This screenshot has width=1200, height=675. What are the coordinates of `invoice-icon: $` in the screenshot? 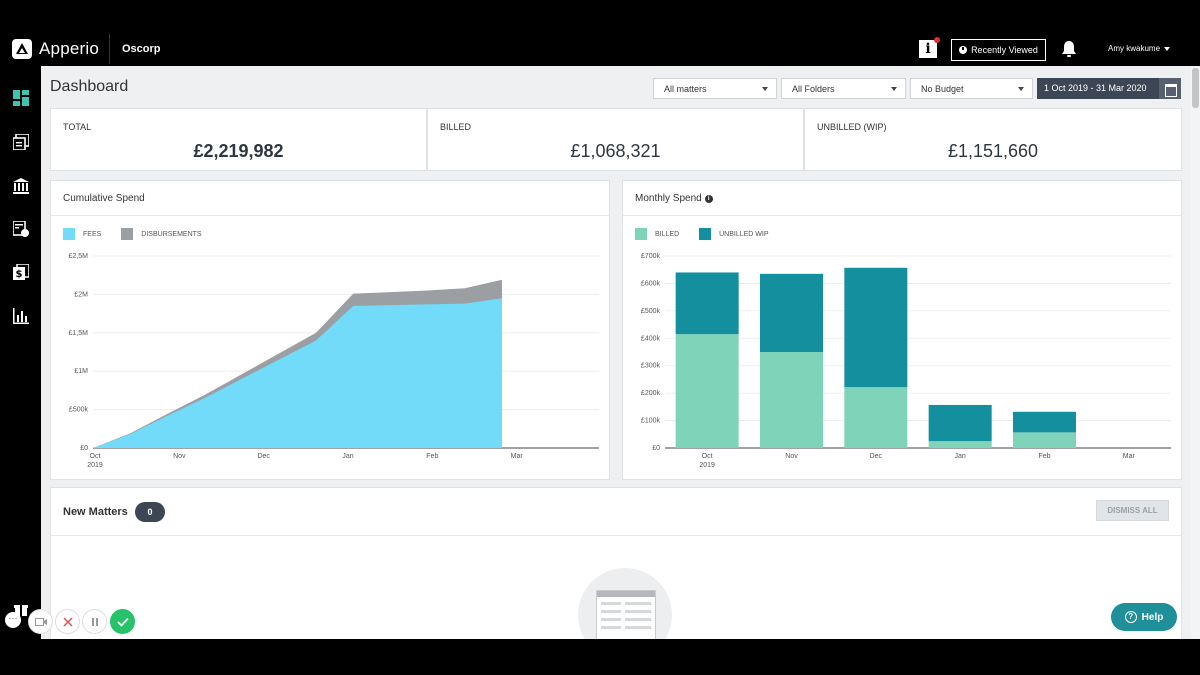 It's located at (21, 272).